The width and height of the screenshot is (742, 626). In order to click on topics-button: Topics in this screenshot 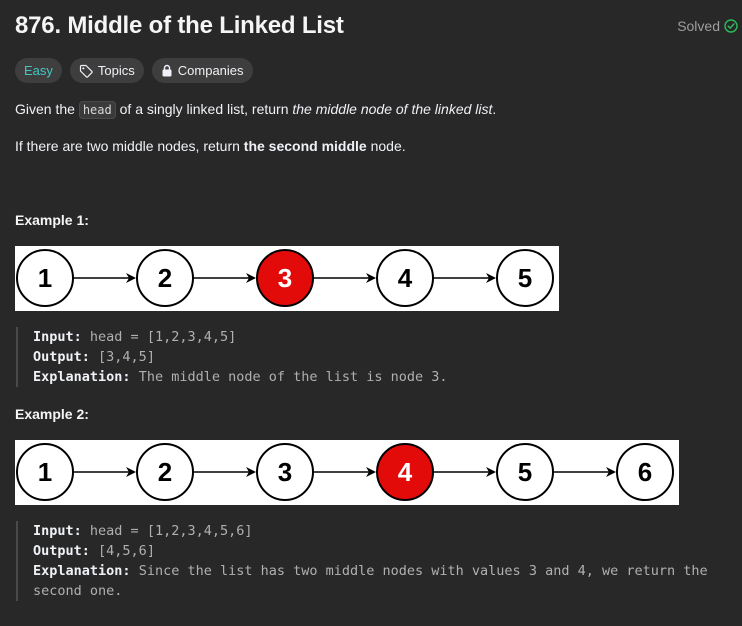, I will do `click(106, 70)`.